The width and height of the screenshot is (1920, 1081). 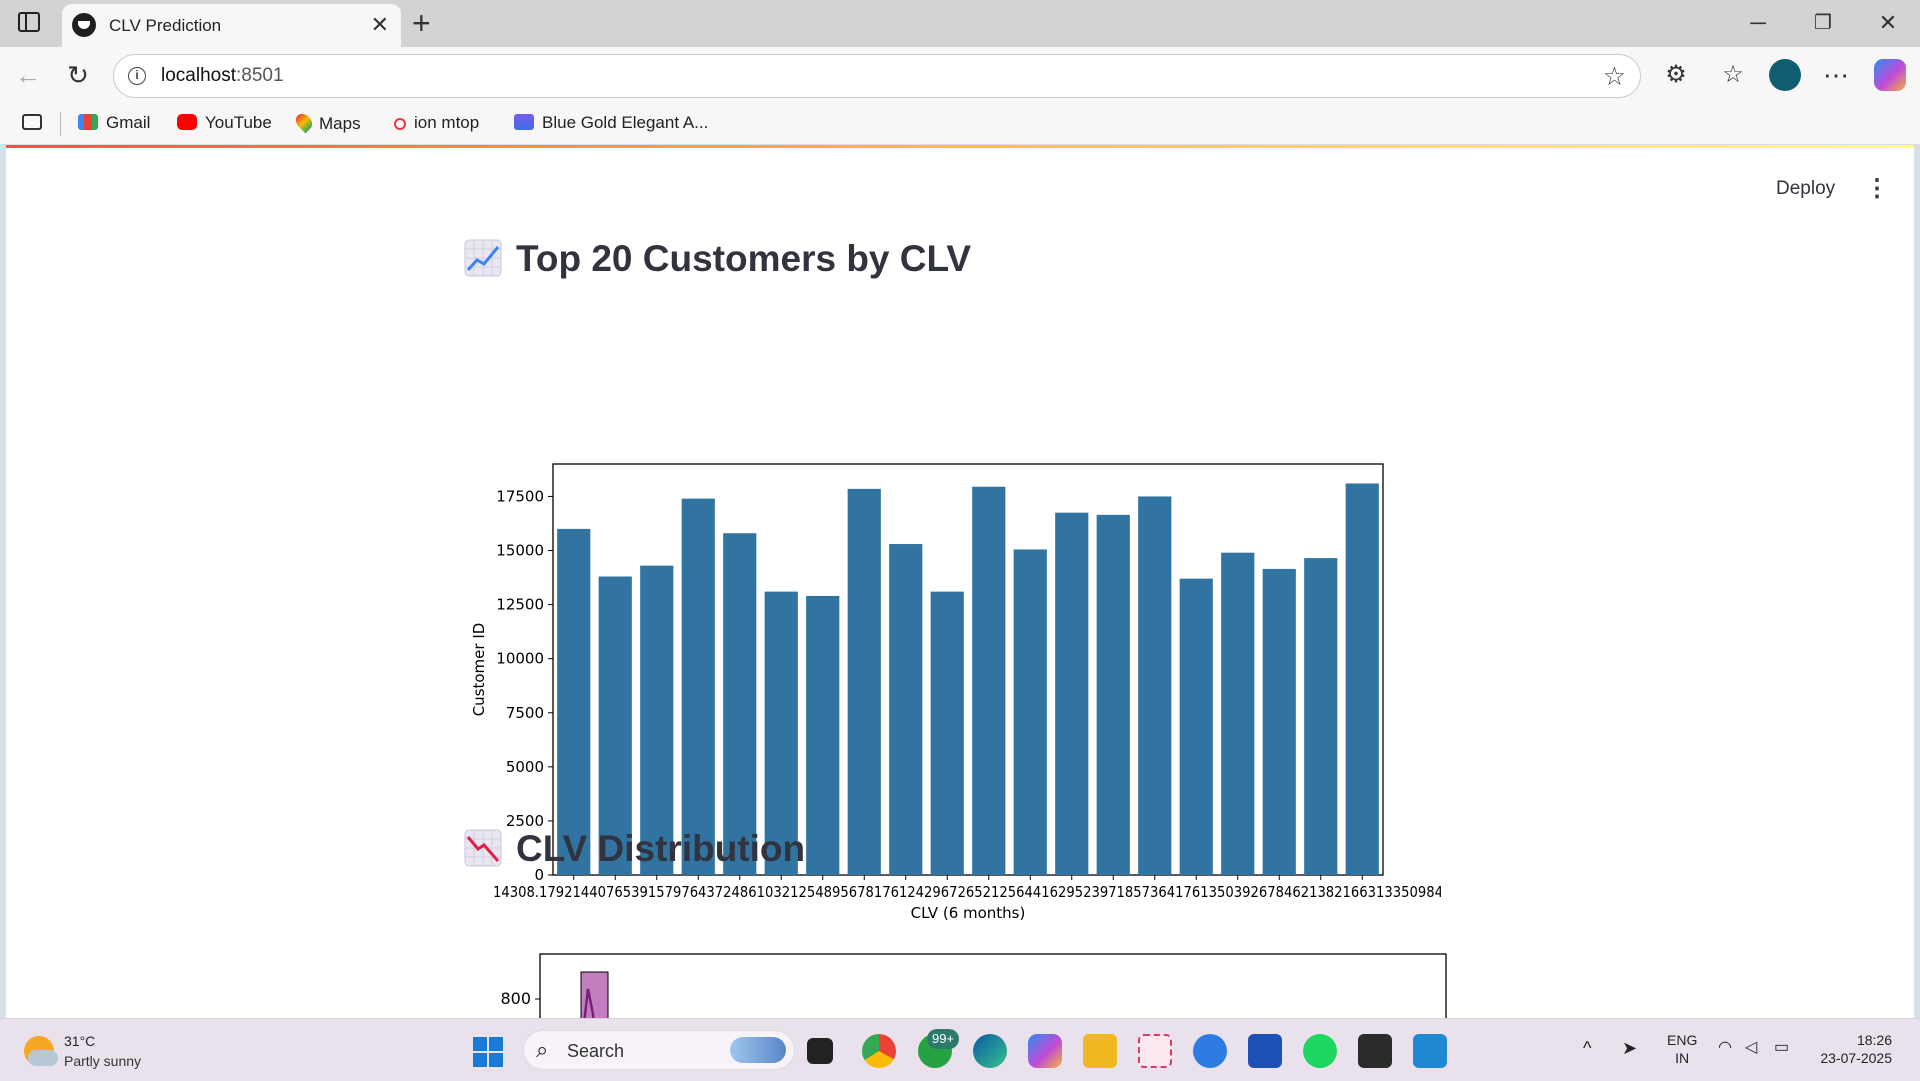 What do you see at coordinates (165, 25) in the screenshot?
I see `tab-title: CLV Prediction` at bounding box center [165, 25].